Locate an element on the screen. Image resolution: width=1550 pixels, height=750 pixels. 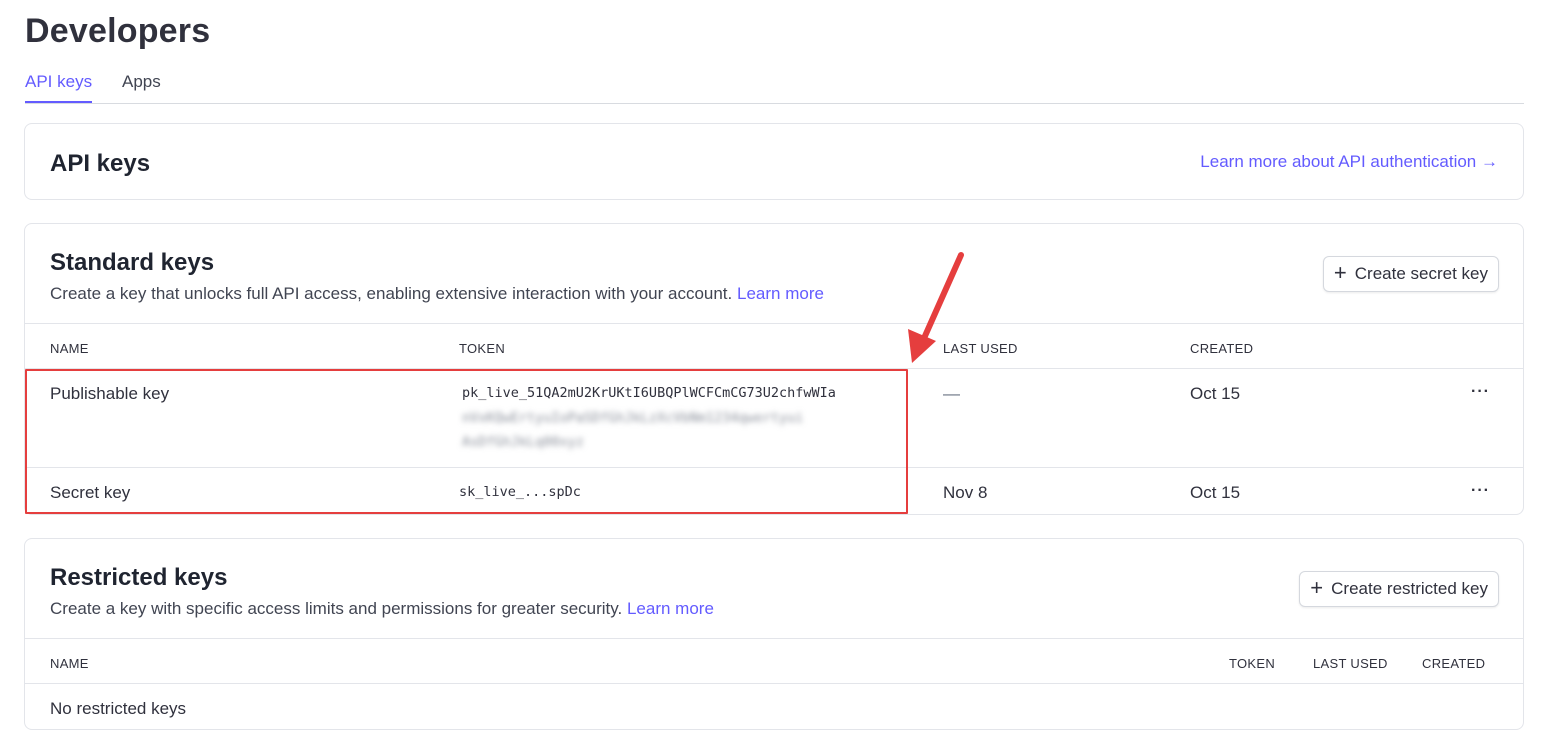
key-last-used: — is located at coordinates (951, 393).